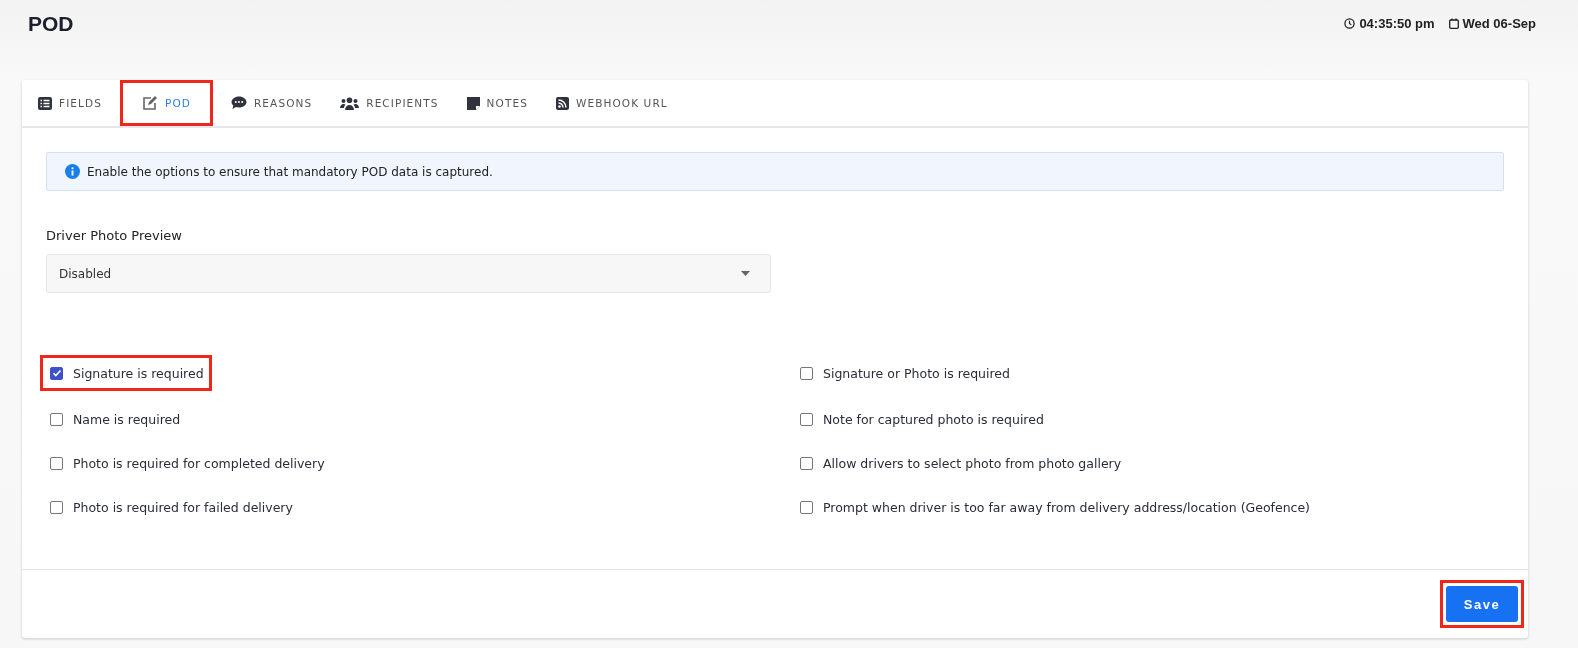 Image resolution: width=1578 pixels, height=648 pixels. Describe the element at coordinates (290, 171) in the screenshot. I see `info-text: Enable the options to ensure that mandatory POD data is captured.` at that location.